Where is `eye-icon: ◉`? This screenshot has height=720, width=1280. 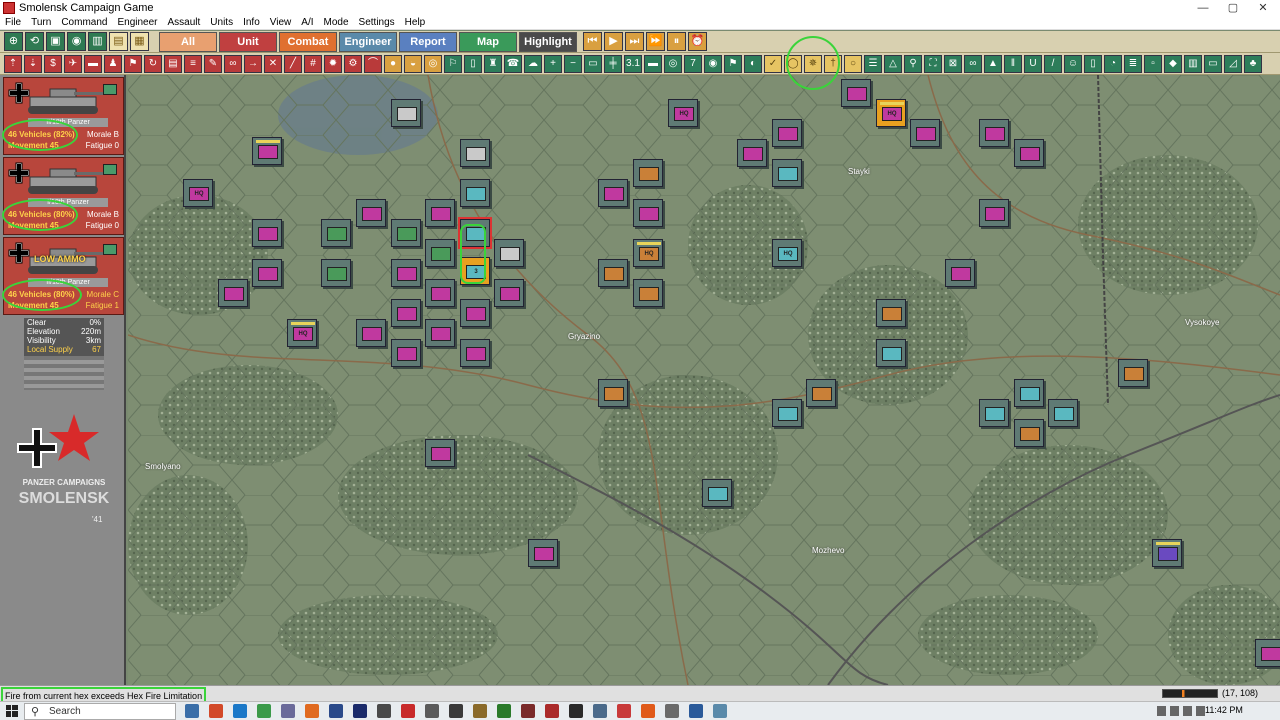 eye-icon: ◉ is located at coordinates (76, 41).